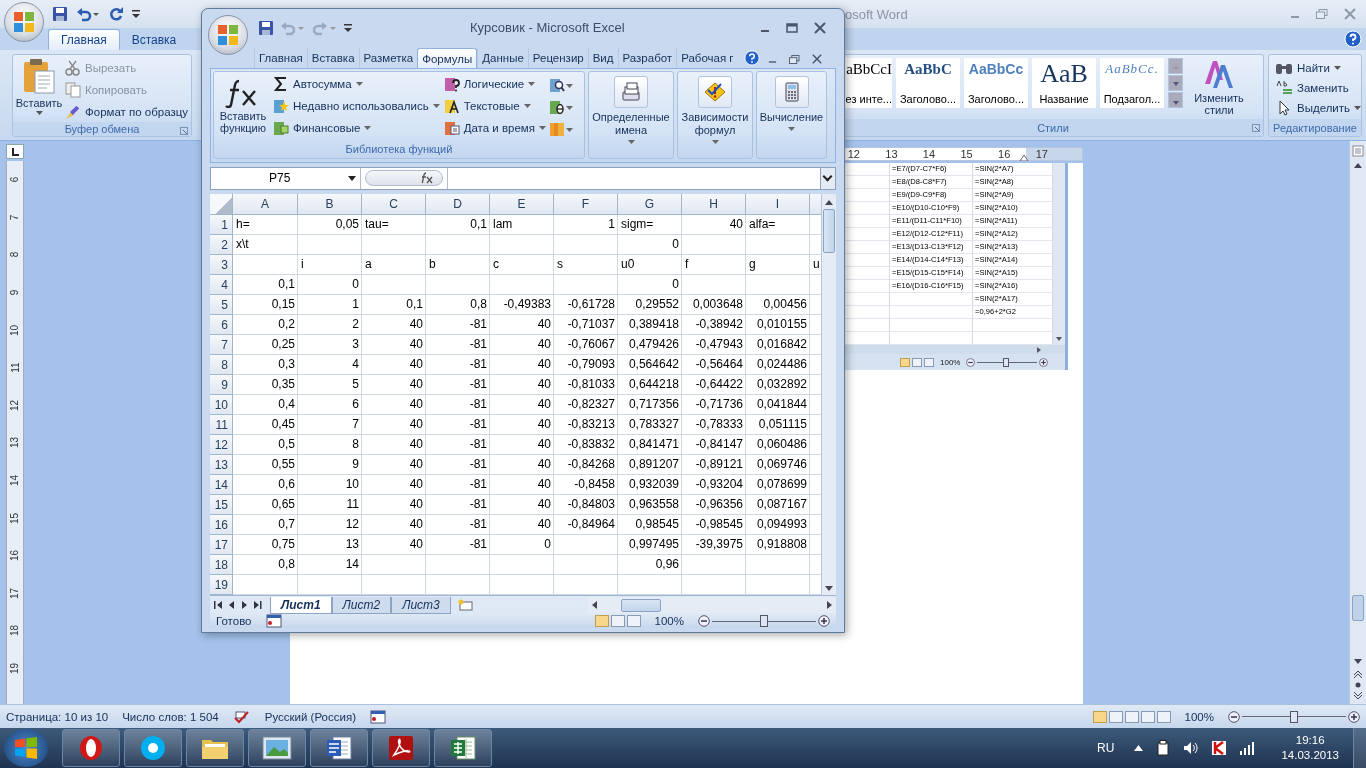  Describe the element at coordinates (1310, 740) in the screenshot. I see `clock-time: 19:16` at that location.